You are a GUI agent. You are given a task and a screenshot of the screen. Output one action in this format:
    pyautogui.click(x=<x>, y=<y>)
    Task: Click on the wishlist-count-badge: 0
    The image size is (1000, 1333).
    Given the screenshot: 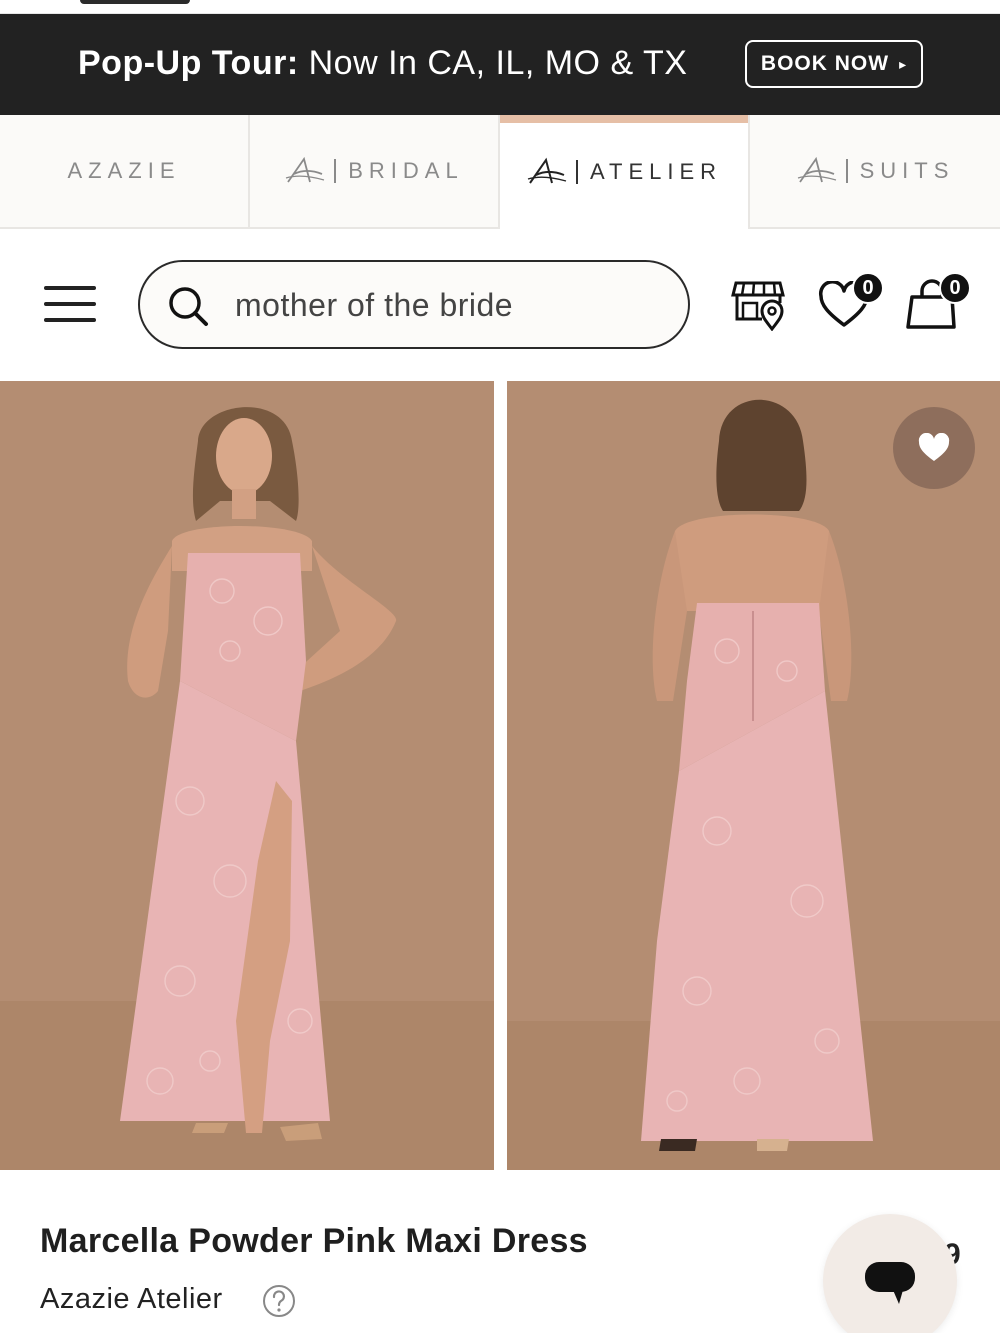 What is the action you would take?
    pyautogui.click(x=868, y=288)
    